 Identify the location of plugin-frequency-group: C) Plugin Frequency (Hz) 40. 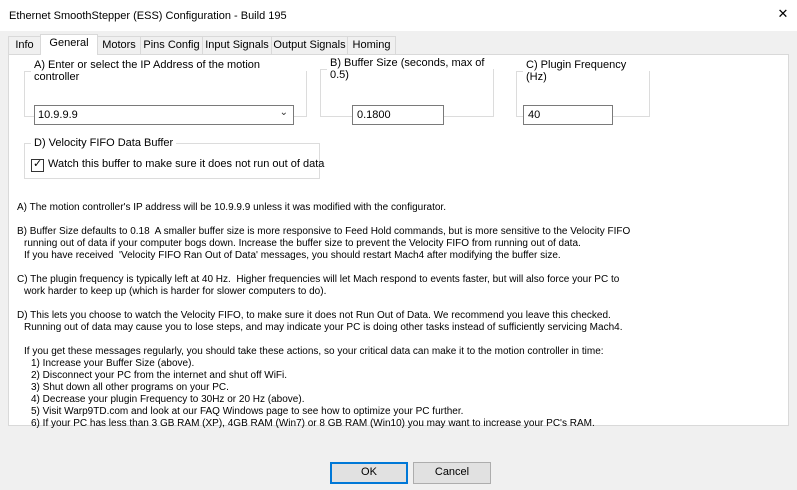
(583, 92).